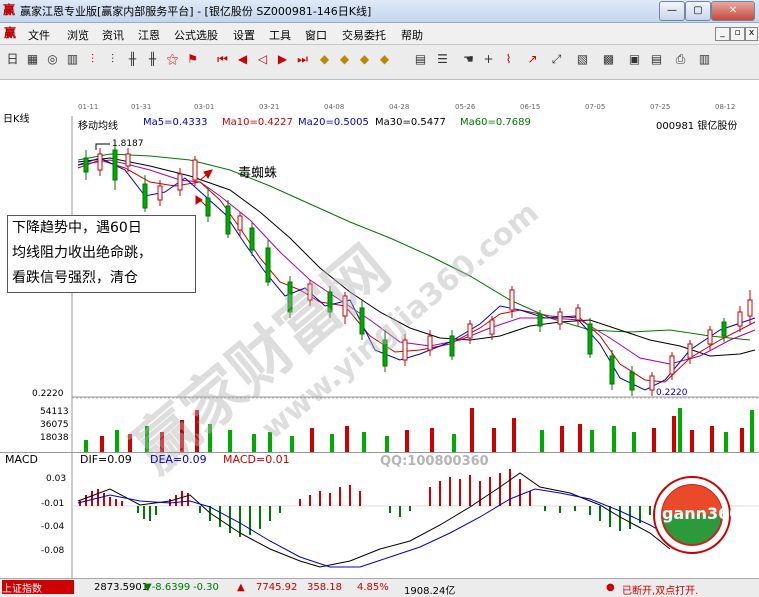 The height and width of the screenshot is (597, 759). I want to click on date-label: 01-31, so click(141, 107).